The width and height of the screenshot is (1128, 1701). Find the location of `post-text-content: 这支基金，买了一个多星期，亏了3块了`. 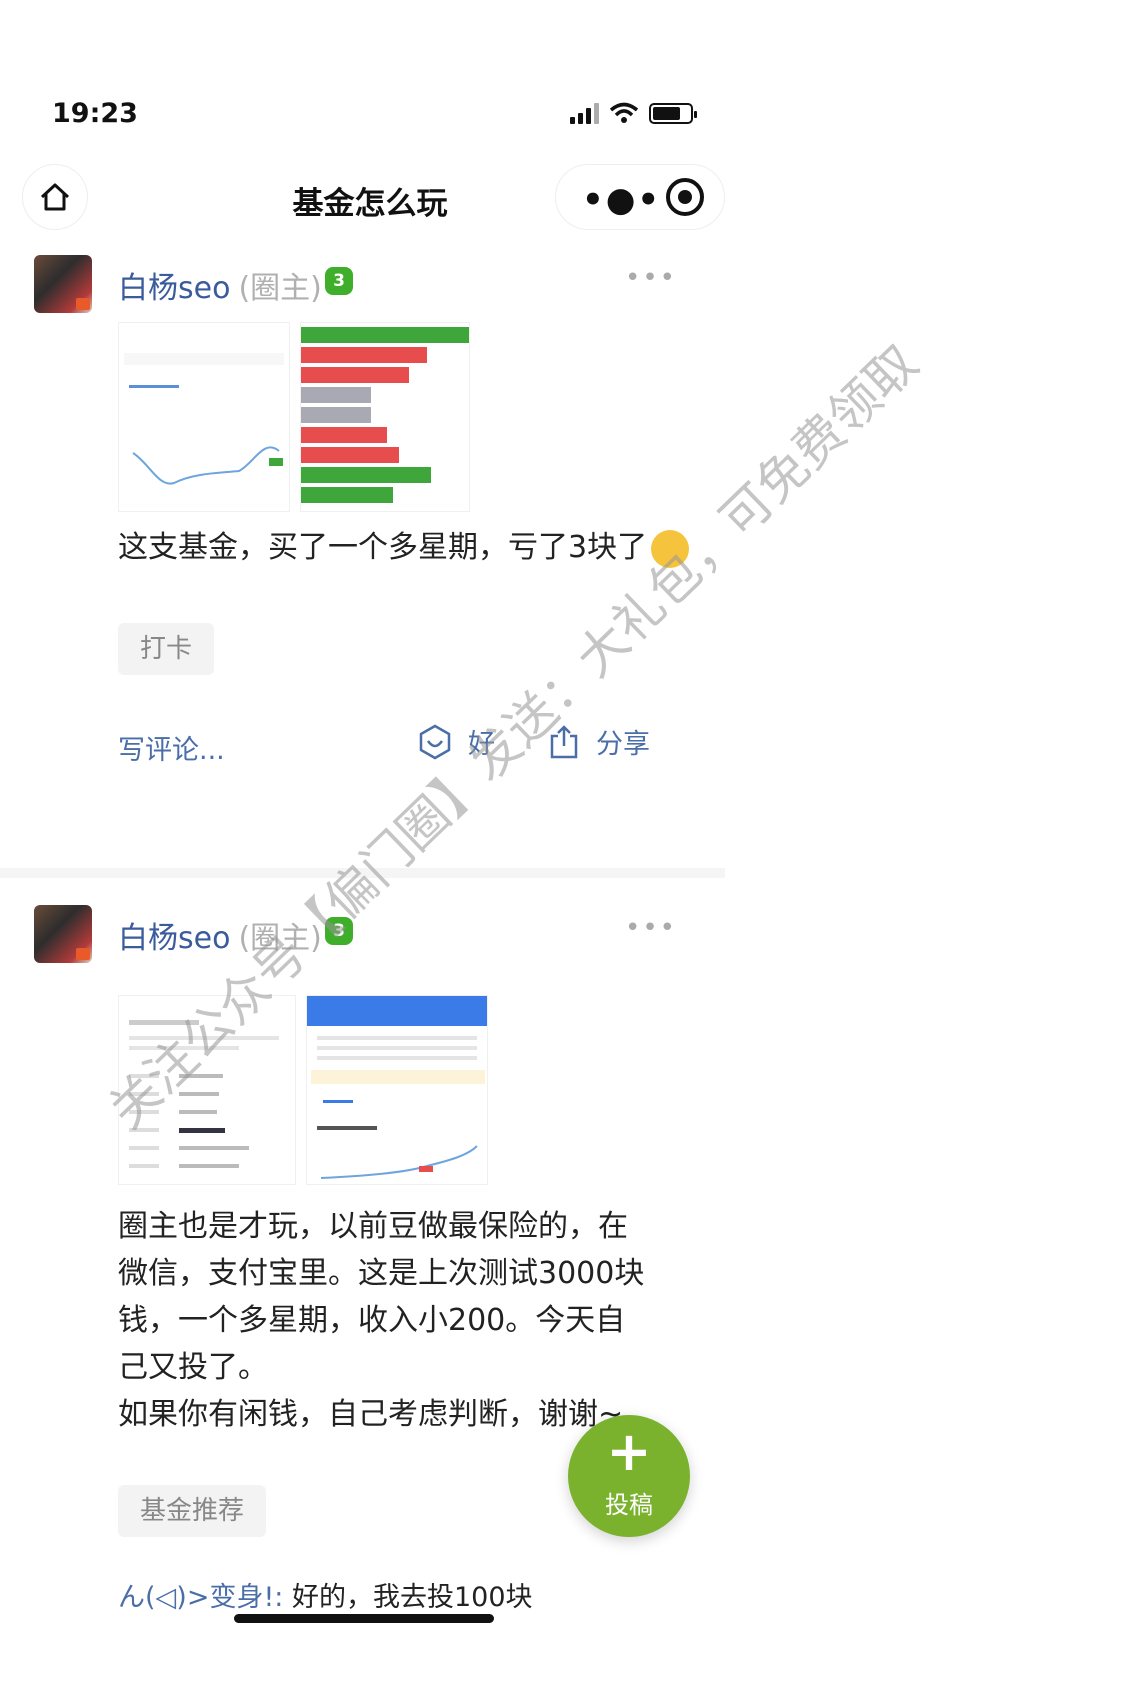

post-text-content: 这支基金，买了一个多星期，亏了3块了 is located at coordinates (383, 547).